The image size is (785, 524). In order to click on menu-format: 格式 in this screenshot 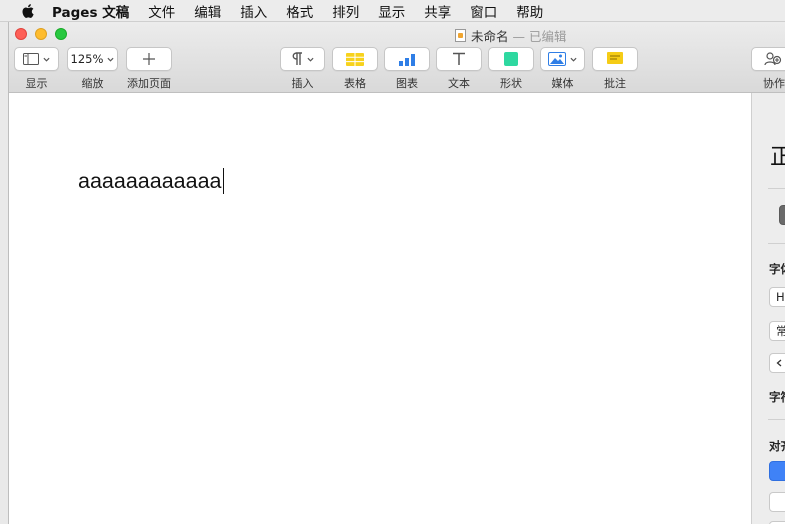, I will do `click(299, 11)`.